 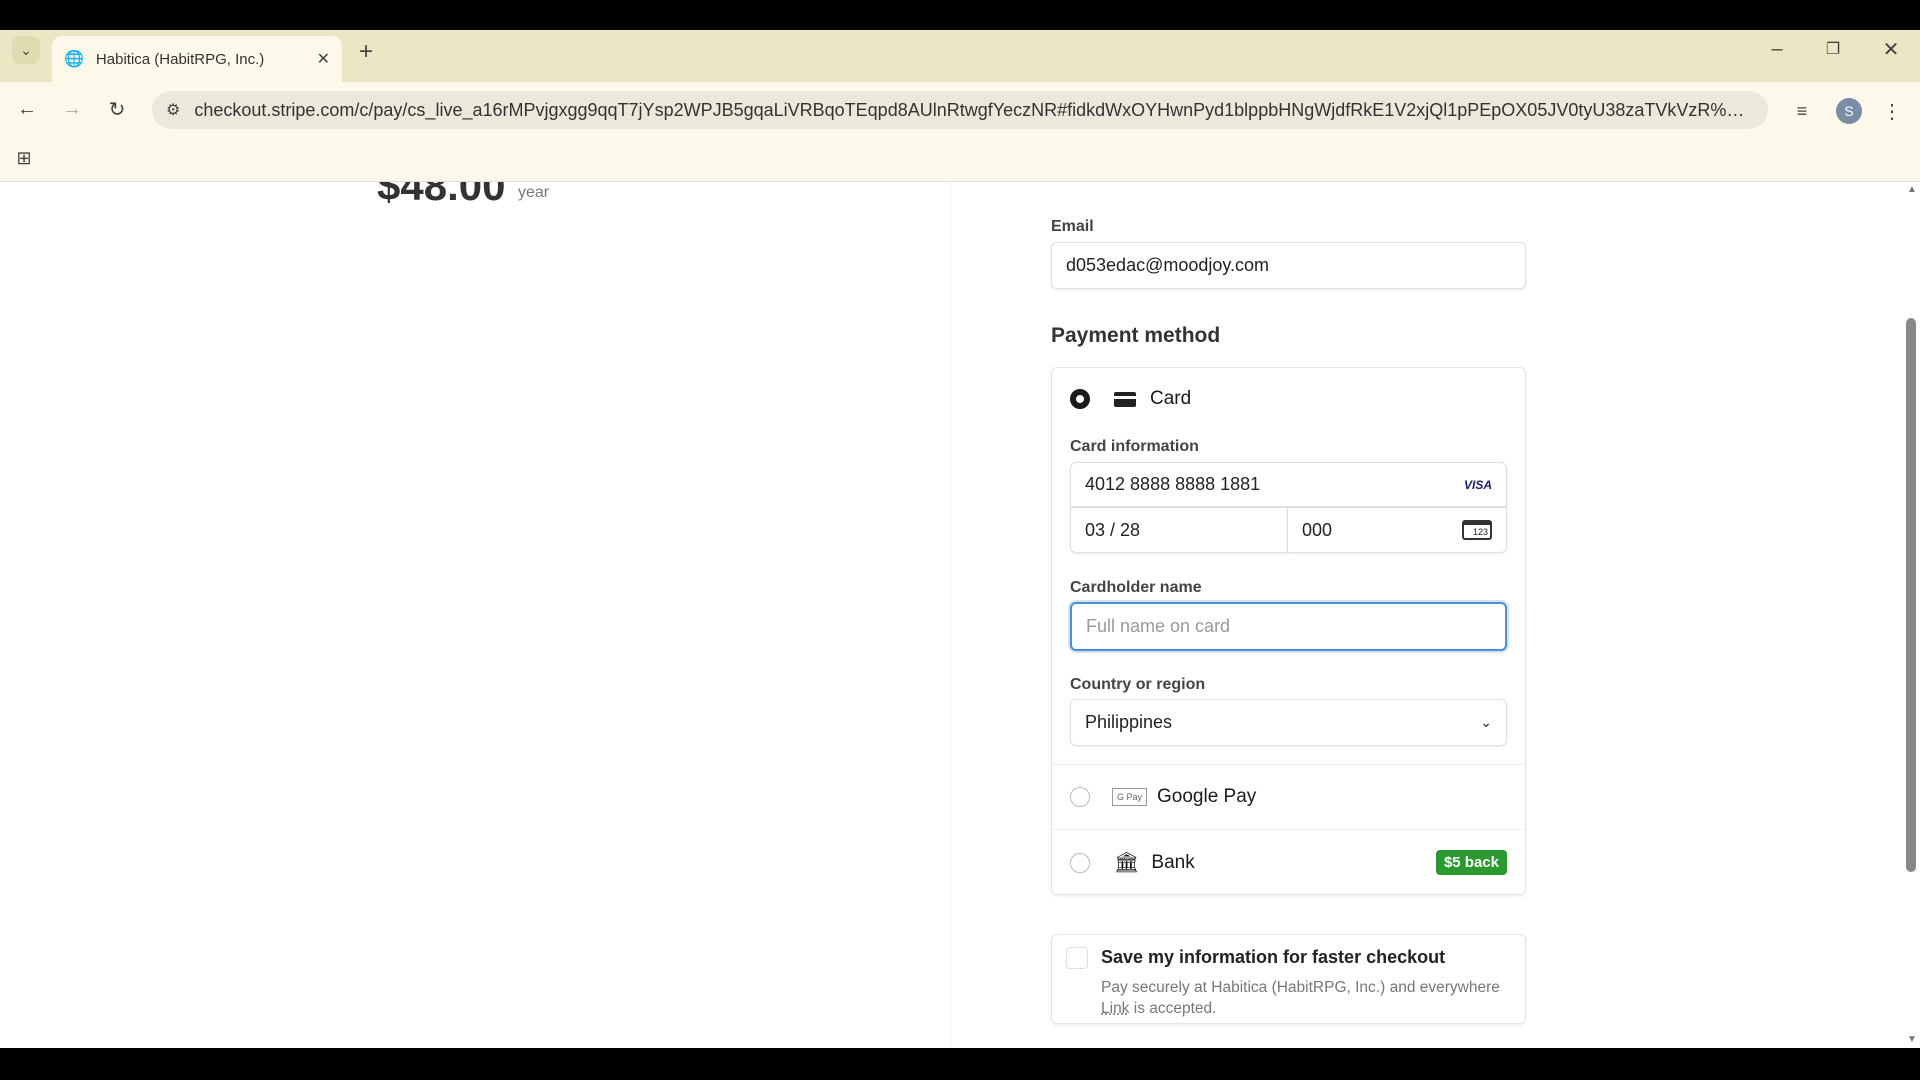 I want to click on visa-icon: VISA, so click(x=1477, y=484).